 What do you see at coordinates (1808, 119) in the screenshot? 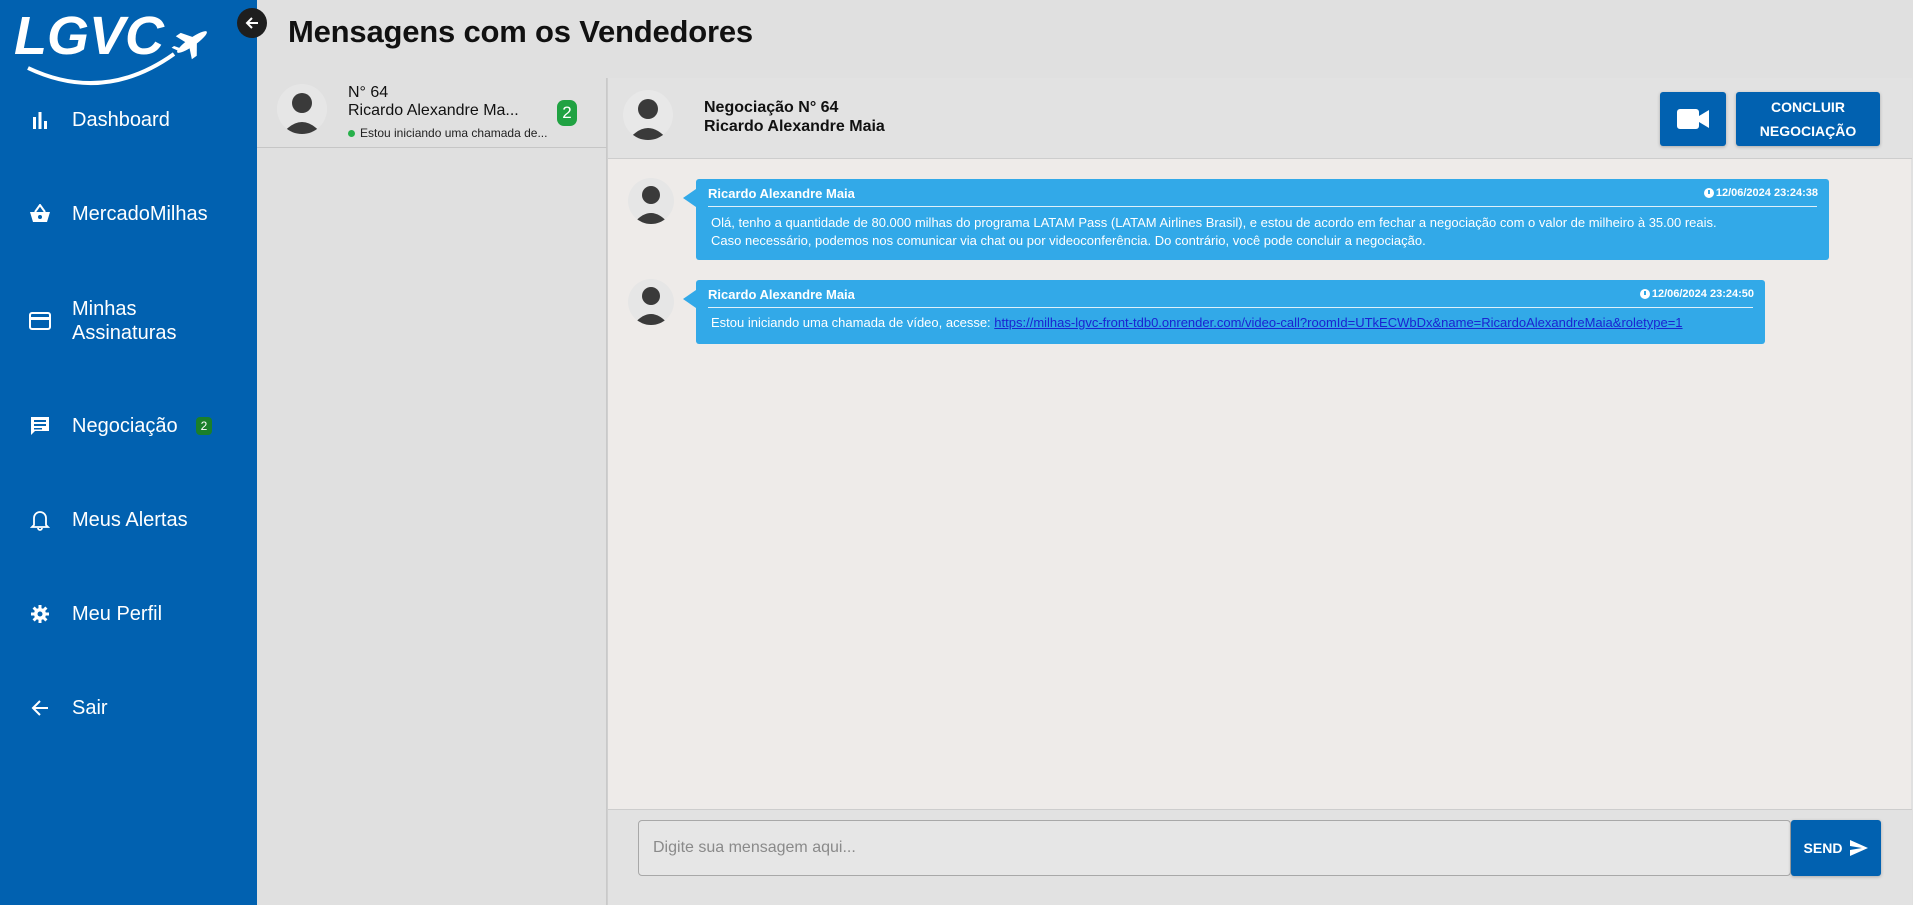
I see `conclude-negotiation-button: CONCLUIR NEGOCIAÇÃO` at bounding box center [1808, 119].